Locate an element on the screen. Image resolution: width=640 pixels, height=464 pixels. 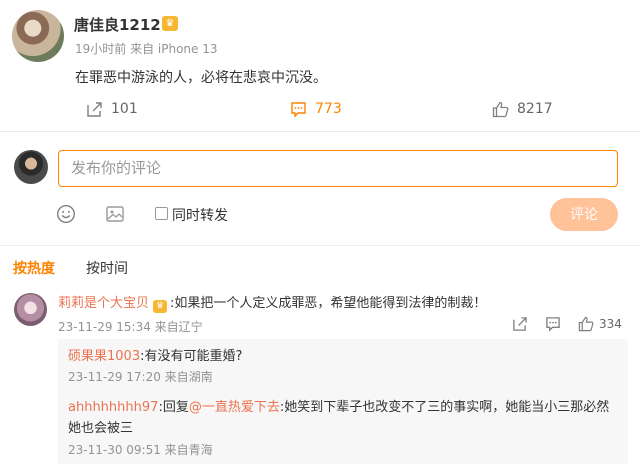
commenter-name: 莉莉是个大宝贝 is located at coordinates (103, 303).